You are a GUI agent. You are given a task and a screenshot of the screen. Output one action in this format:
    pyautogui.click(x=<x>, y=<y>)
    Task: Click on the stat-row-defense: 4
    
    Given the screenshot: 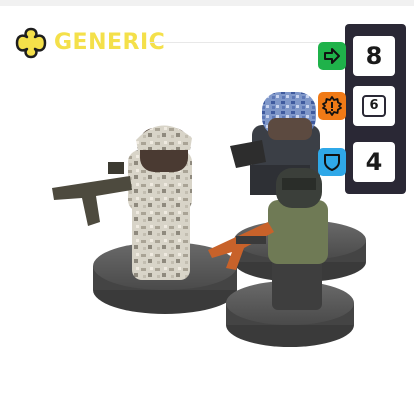 What is the action you would take?
    pyautogui.click(x=359, y=160)
    